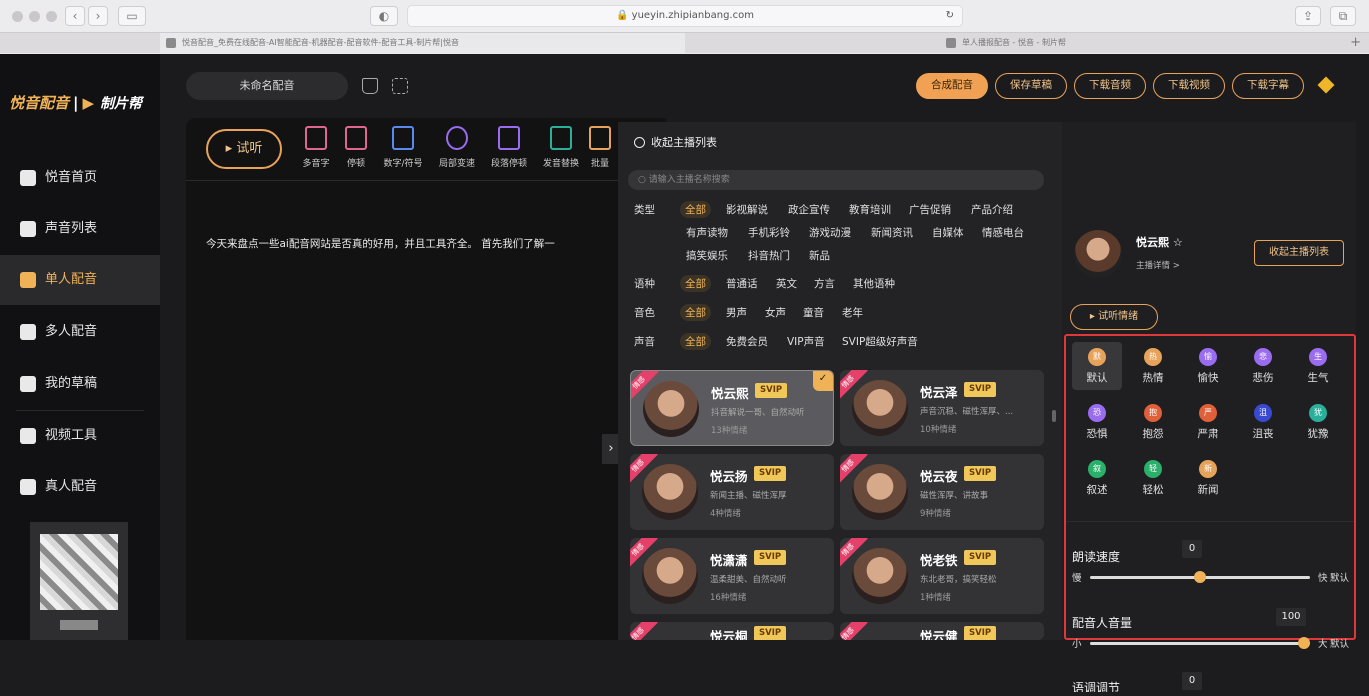  What do you see at coordinates (942, 492) in the screenshot?
I see `voice-card: 情感 悦云夜 SVIP 磁性浑厚、讲故事 9种情绪` at bounding box center [942, 492].